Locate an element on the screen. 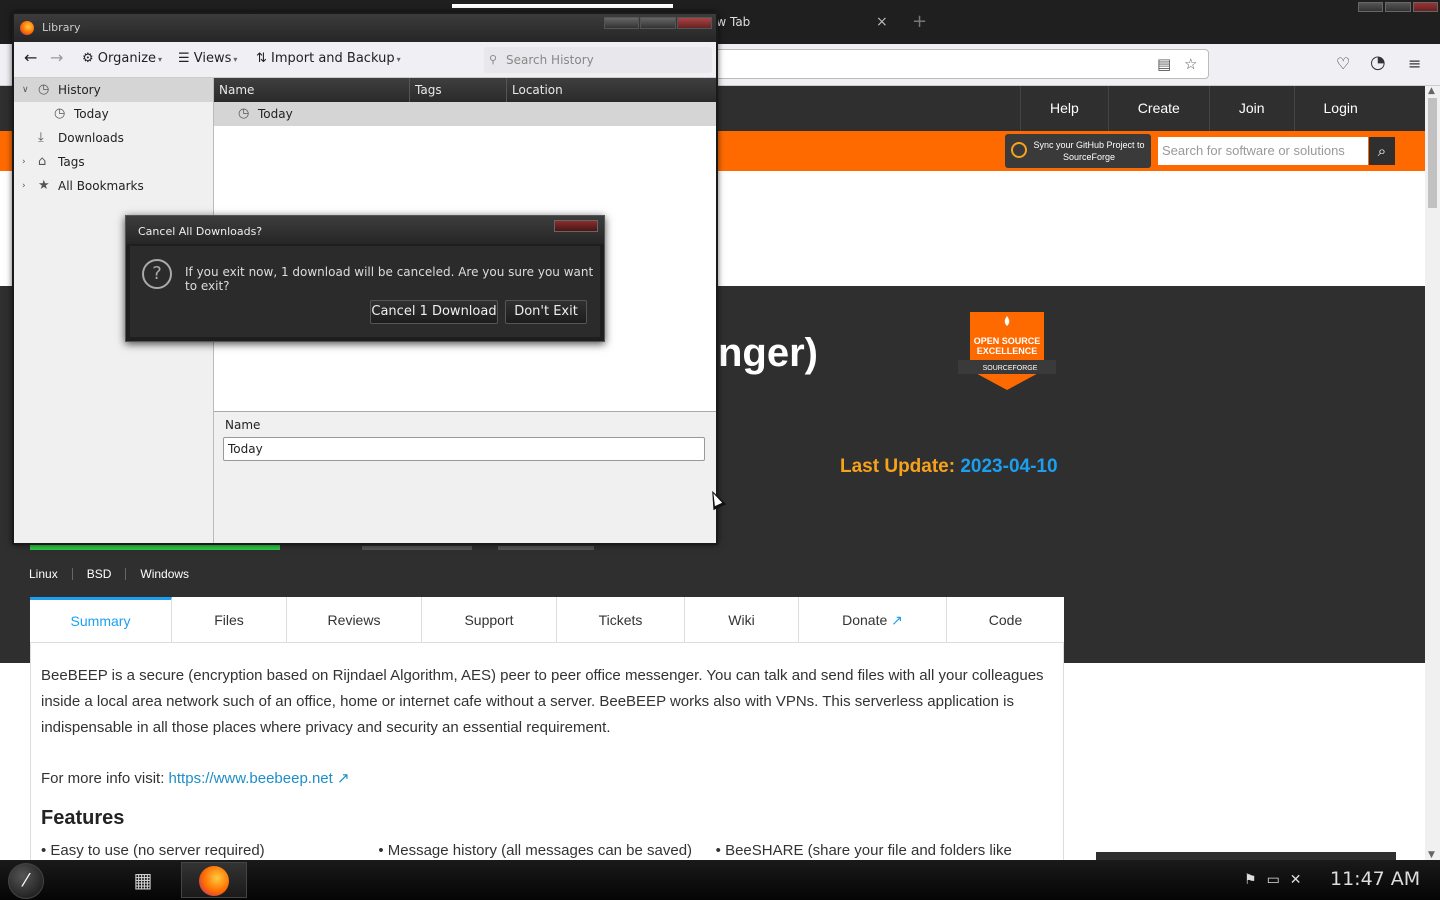 Image resolution: width=1440 pixels, height=900 pixels. tab-code: Code is located at coordinates (1005, 620).